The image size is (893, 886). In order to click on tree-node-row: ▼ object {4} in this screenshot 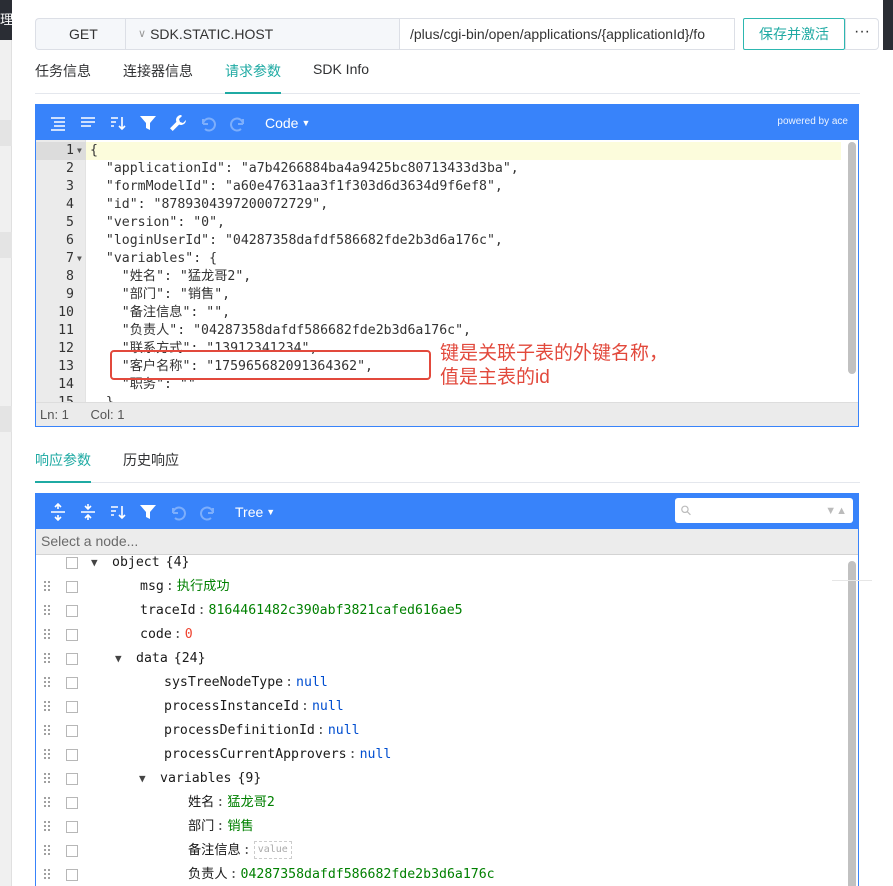, I will do `click(436, 565)`.